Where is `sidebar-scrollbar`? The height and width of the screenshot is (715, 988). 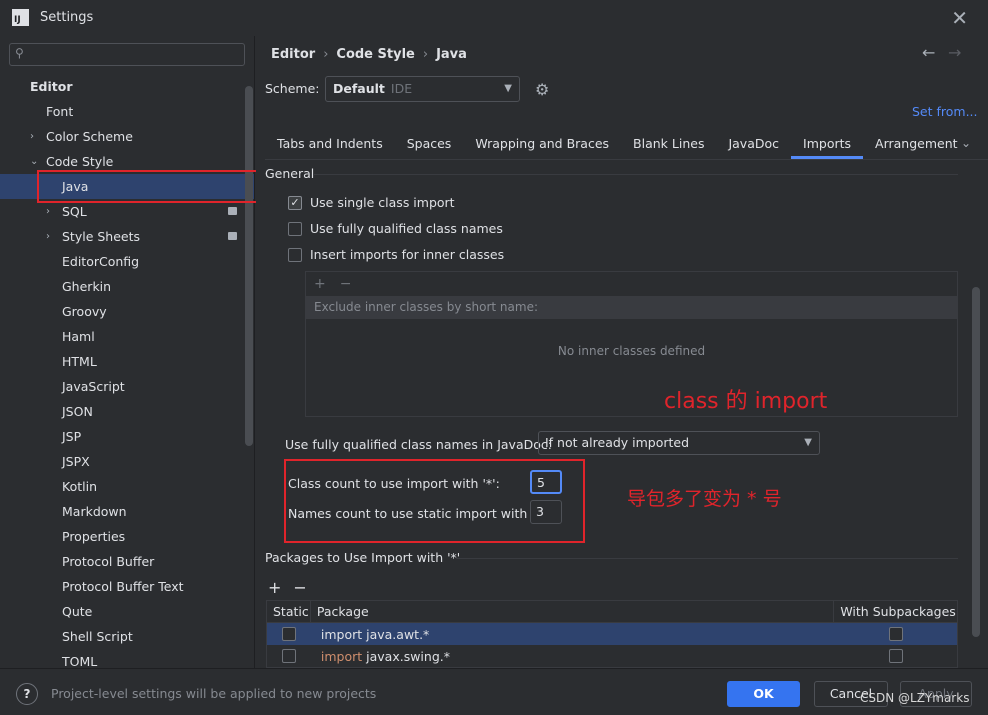
sidebar-scrollbar is located at coordinates (249, 266).